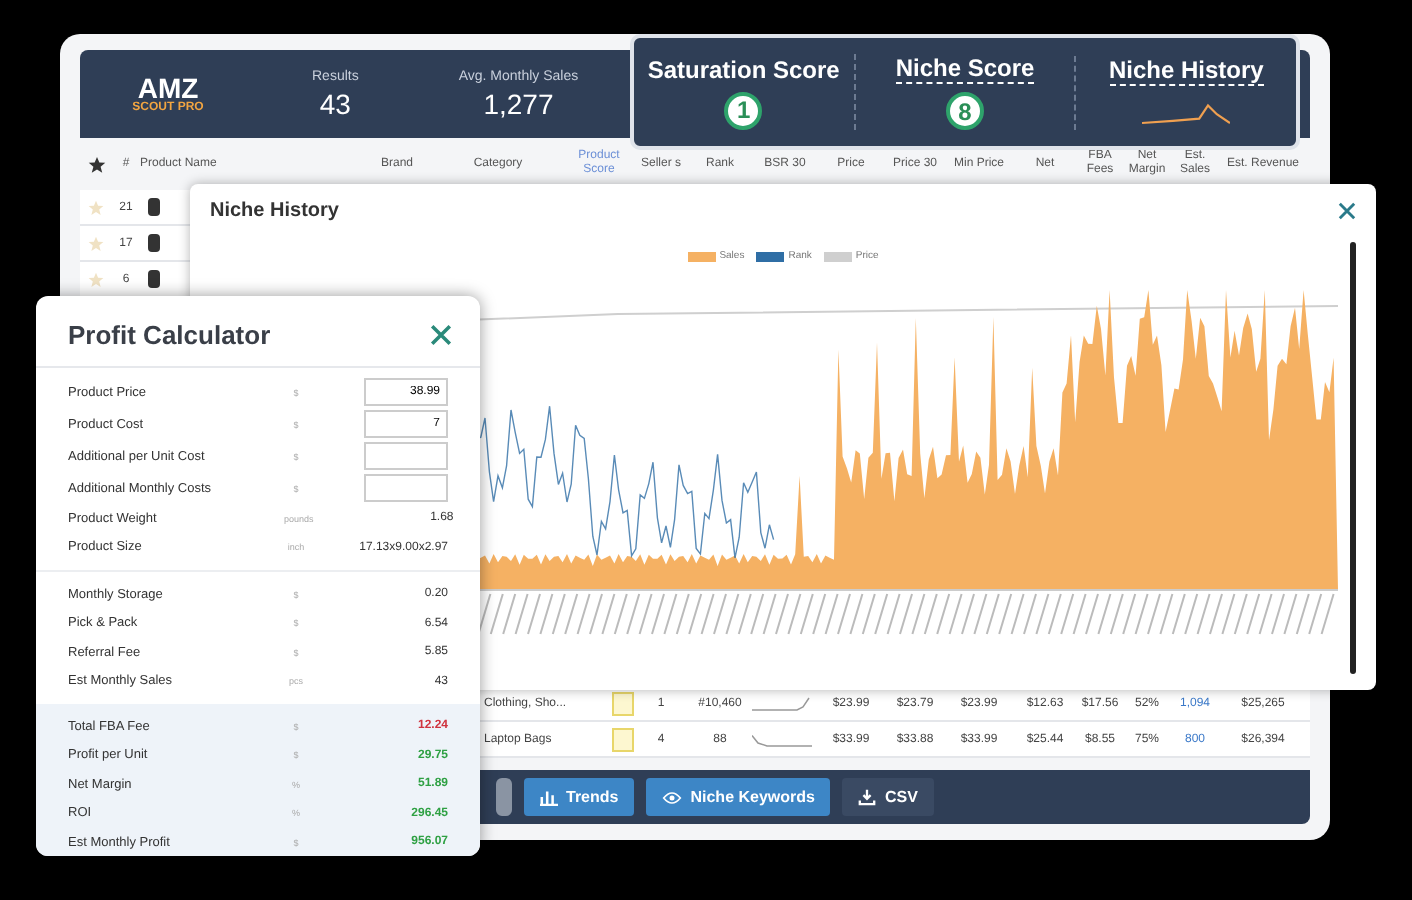  Describe the element at coordinates (743, 110) in the screenshot. I see `score-badge: 1` at that location.